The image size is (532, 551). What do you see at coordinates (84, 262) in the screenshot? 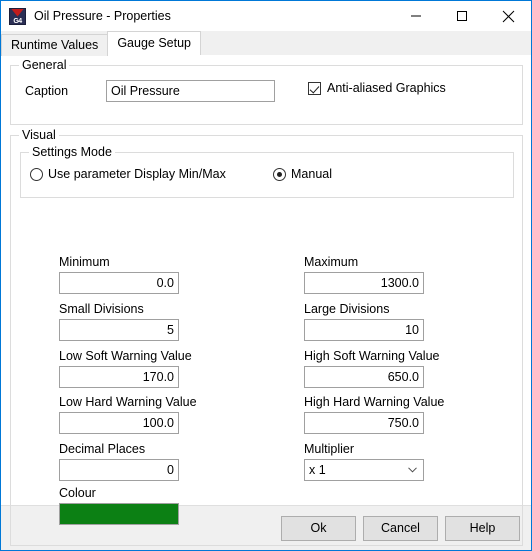
I see `minimum-label: Minimum` at bounding box center [84, 262].